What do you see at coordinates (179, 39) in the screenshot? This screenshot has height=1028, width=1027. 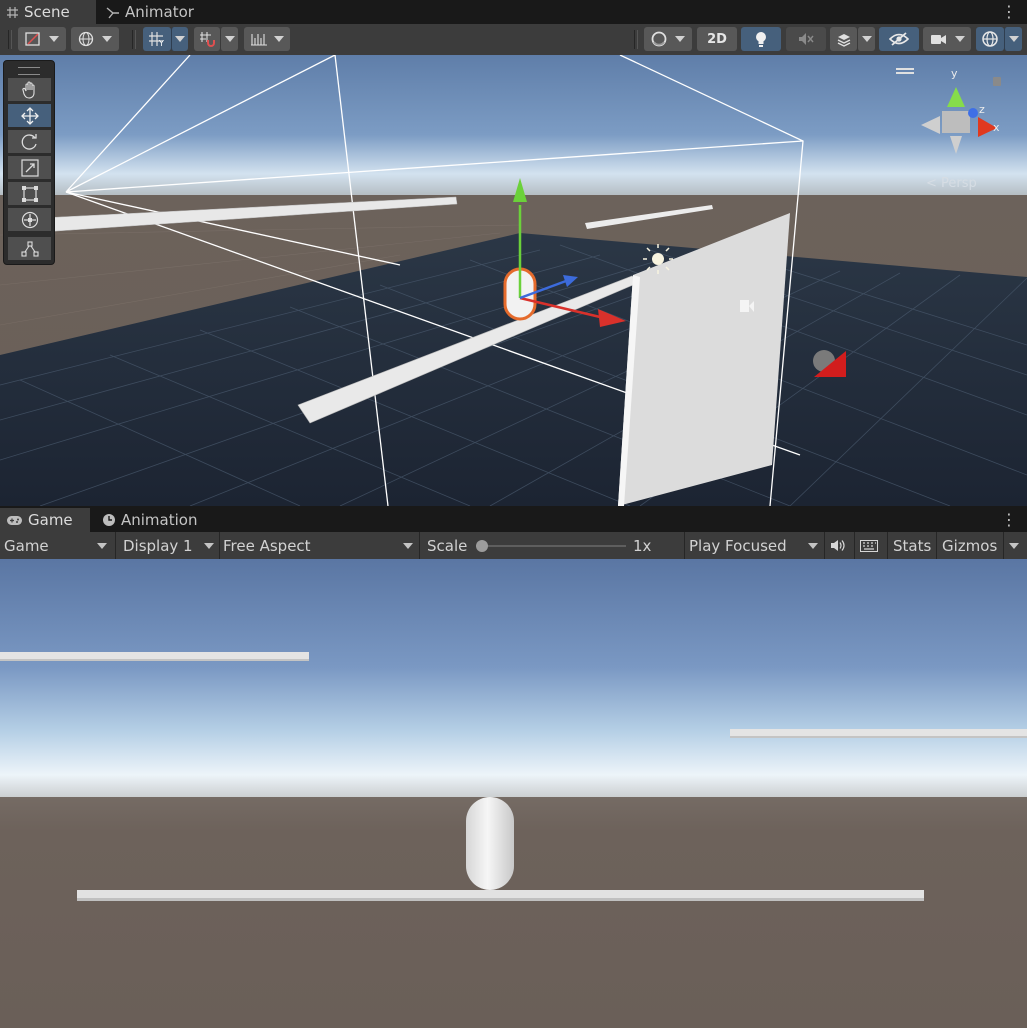 I see `grid-axis-dropdown` at bounding box center [179, 39].